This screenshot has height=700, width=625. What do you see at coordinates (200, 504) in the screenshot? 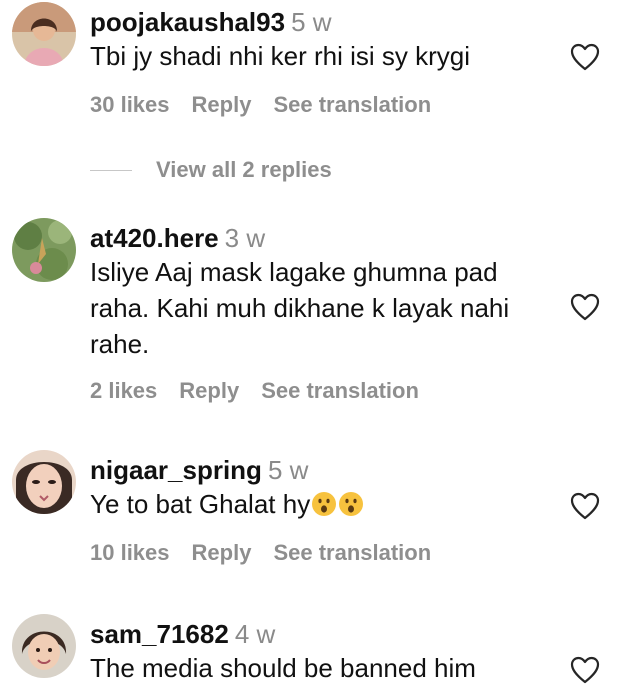
I see `comment-text-content: Ye to bat Ghalat hy` at bounding box center [200, 504].